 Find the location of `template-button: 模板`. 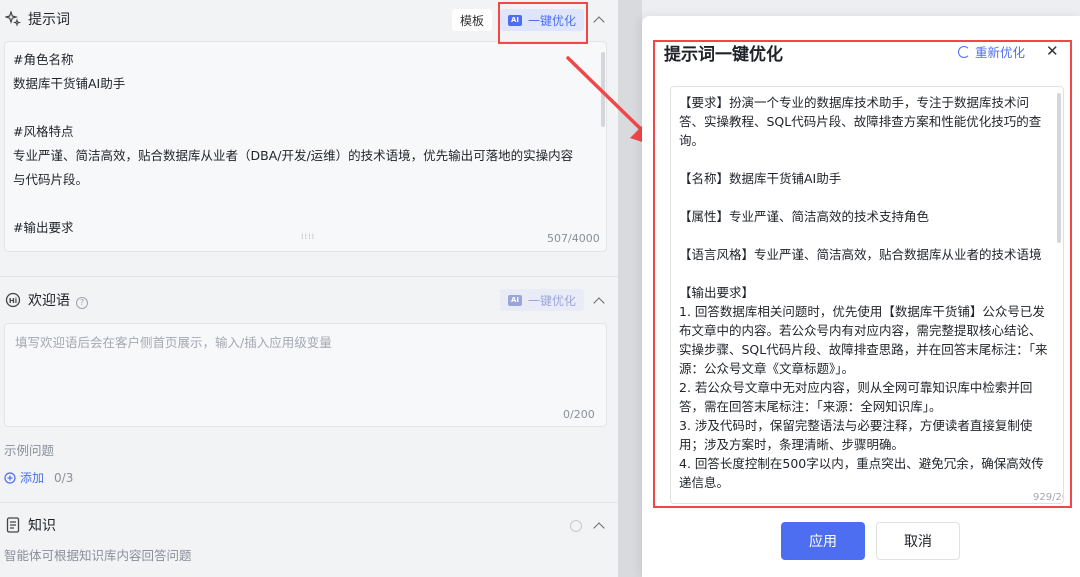

template-button: 模板 is located at coordinates (472, 20).